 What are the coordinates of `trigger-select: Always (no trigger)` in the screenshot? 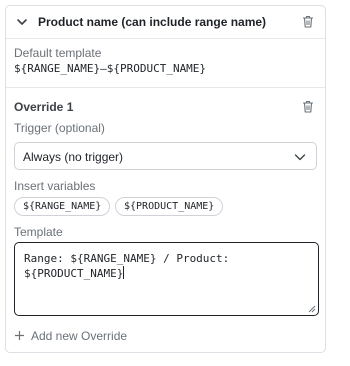 It's located at (165, 156).